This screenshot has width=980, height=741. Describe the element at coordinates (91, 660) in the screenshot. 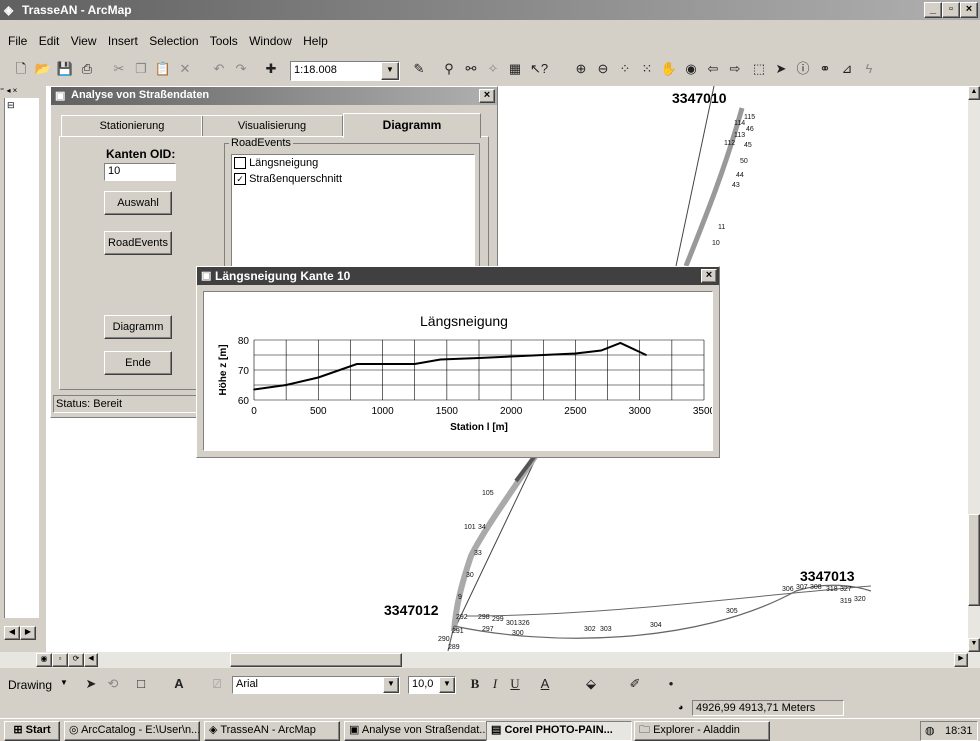

I see `scroll-left-icon: ◀` at that location.